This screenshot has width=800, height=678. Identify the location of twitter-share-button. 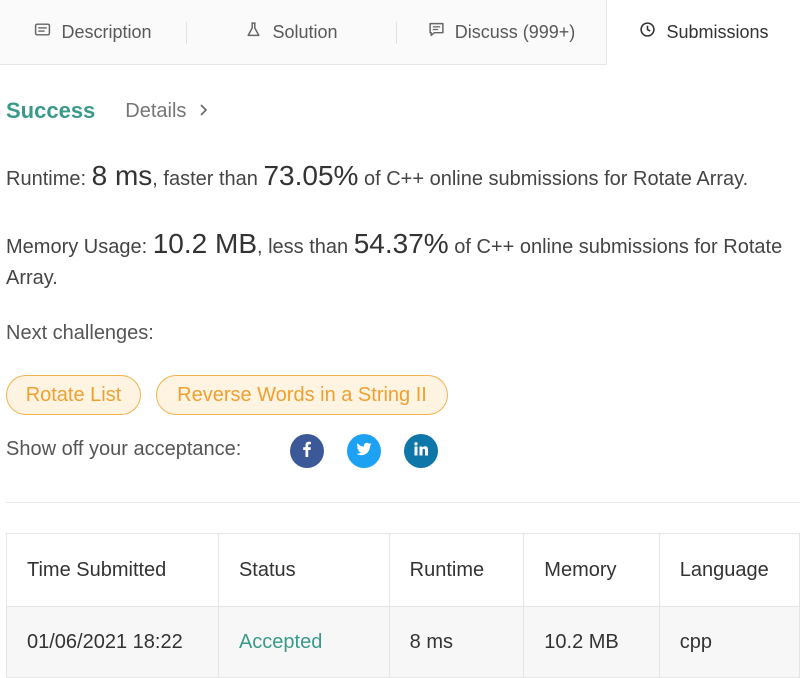
(364, 451).